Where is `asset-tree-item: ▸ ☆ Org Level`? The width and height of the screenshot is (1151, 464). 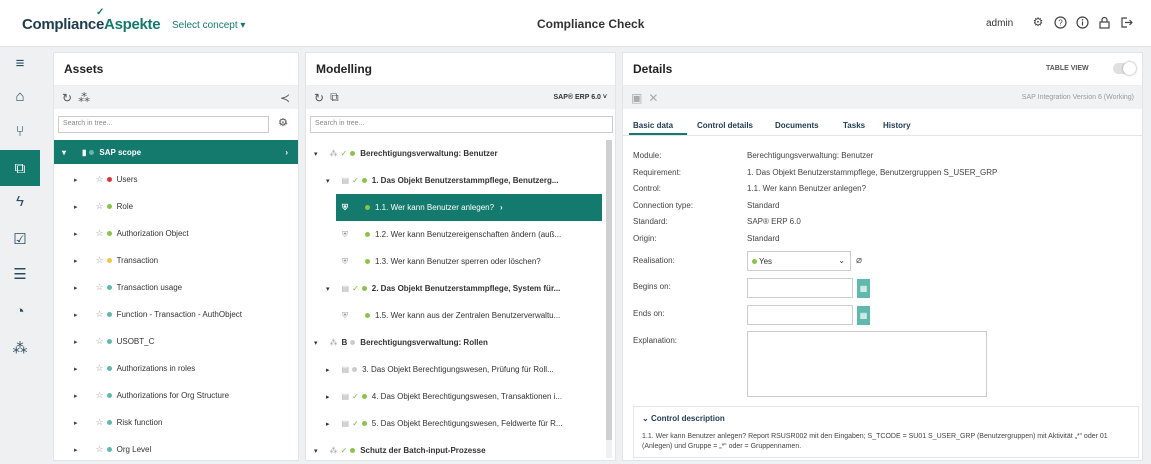 asset-tree-item: ▸ ☆ Org Level is located at coordinates (102, 449).